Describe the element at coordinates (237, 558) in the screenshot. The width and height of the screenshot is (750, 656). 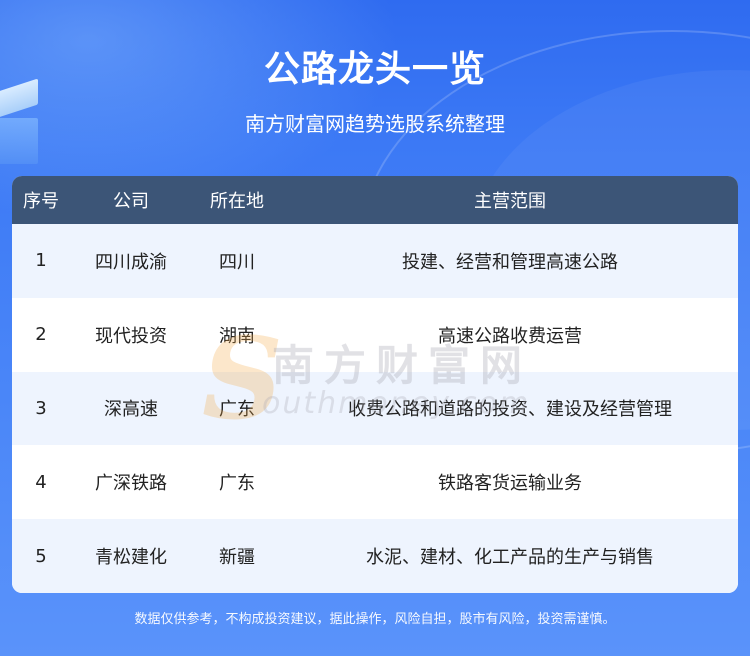
I see `cell-location: 新疆` at that location.